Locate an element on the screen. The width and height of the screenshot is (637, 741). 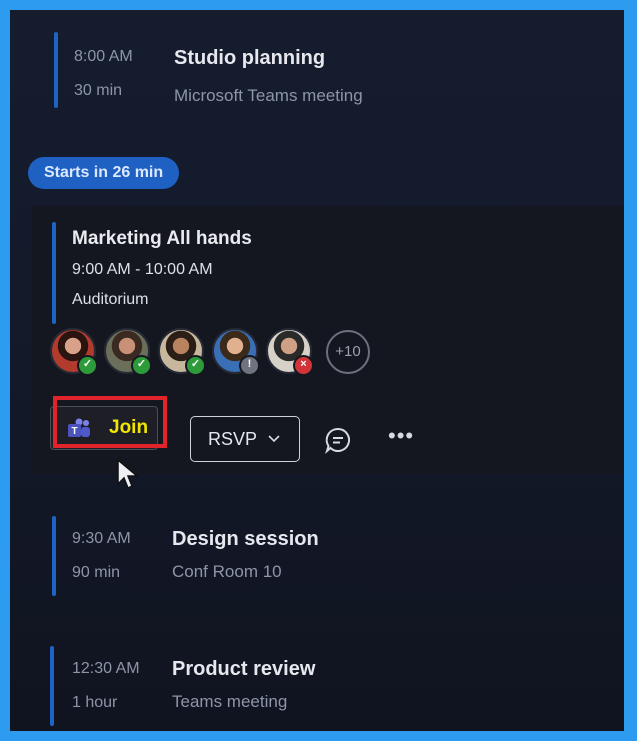
event-duration: 90 min is located at coordinates (96, 572).